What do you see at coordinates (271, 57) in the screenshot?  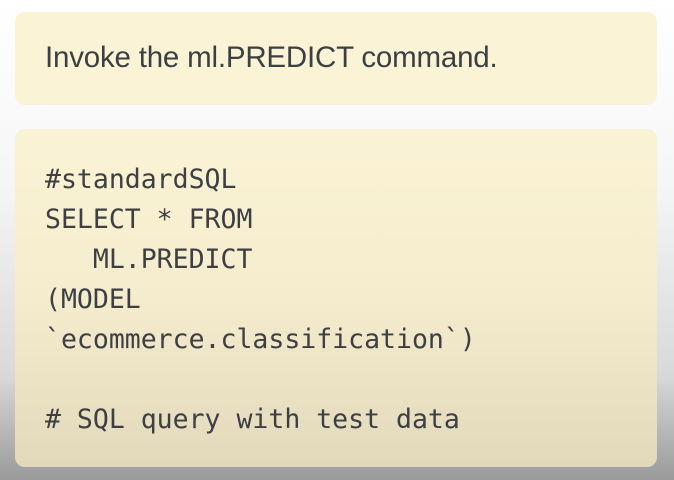 I see `instruction-text: Invoke the ml.PREDICT command.` at bounding box center [271, 57].